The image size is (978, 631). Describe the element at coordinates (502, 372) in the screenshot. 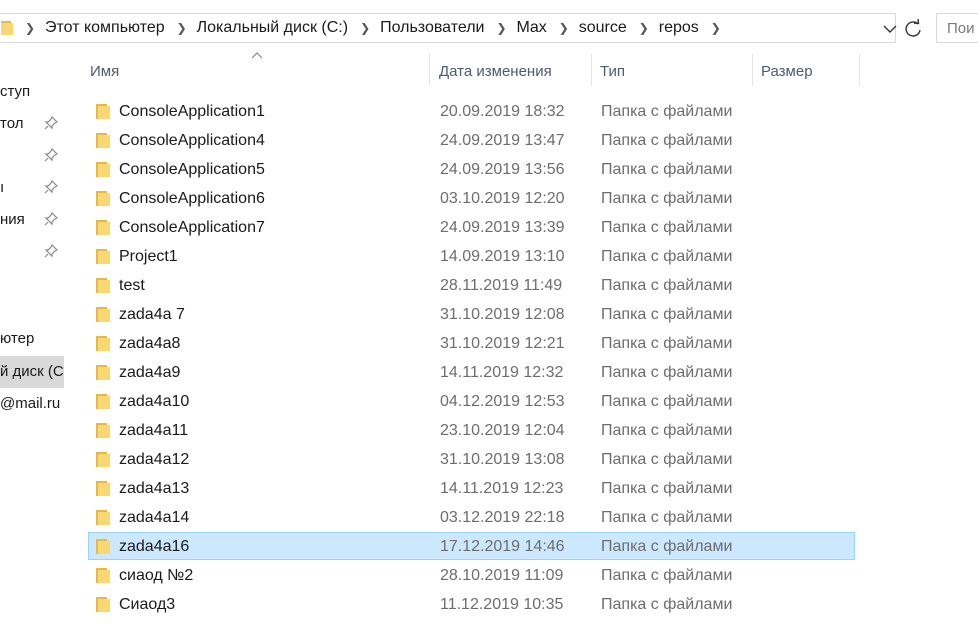

I see `file-date: 14.11.2019 12:32` at that location.